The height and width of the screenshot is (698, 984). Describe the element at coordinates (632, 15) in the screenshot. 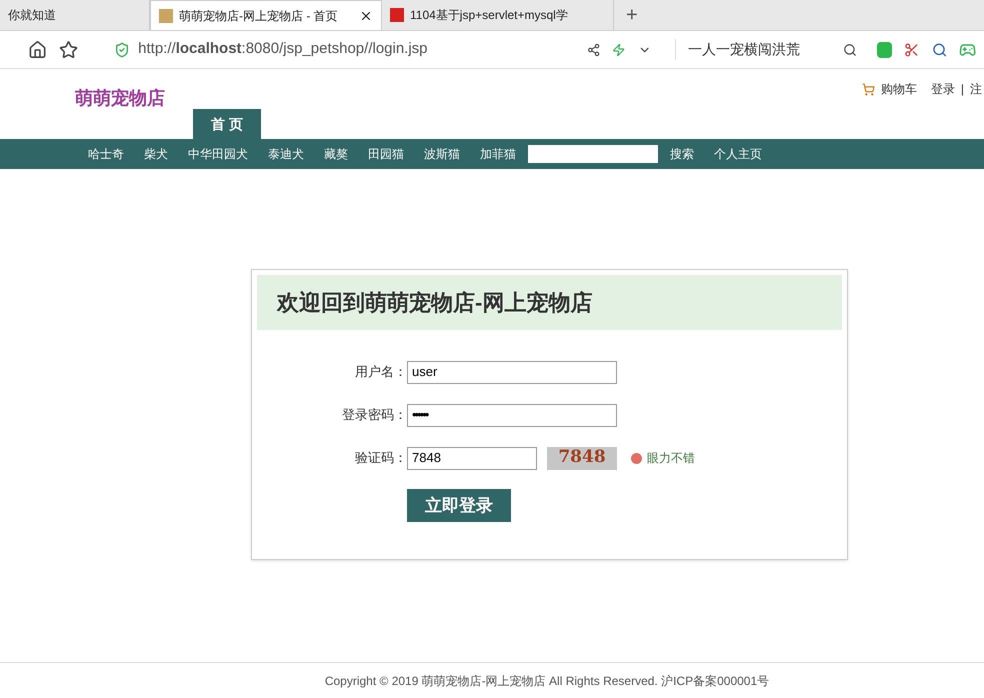

I see `new-tab-button: +` at that location.